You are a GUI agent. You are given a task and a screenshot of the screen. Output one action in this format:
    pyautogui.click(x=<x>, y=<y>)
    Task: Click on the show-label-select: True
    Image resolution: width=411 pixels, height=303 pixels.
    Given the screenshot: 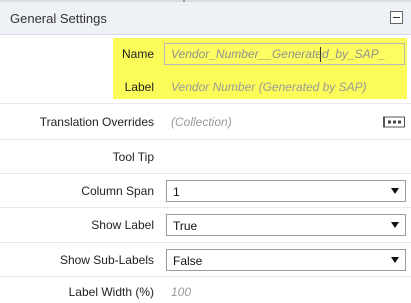 What is the action you would take?
    pyautogui.click(x=286, y=225)
    